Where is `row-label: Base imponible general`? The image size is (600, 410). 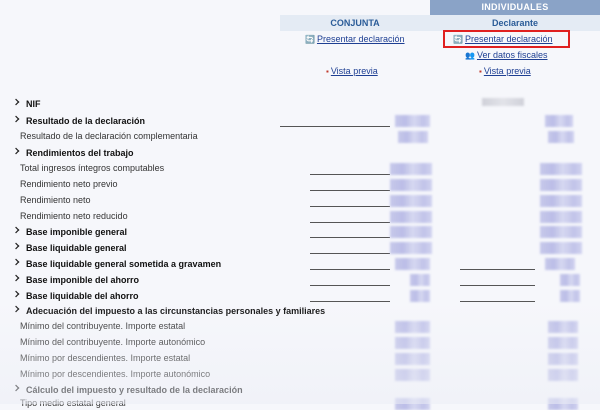
row-label: Base imponible general is located at coordinates (68, 231).